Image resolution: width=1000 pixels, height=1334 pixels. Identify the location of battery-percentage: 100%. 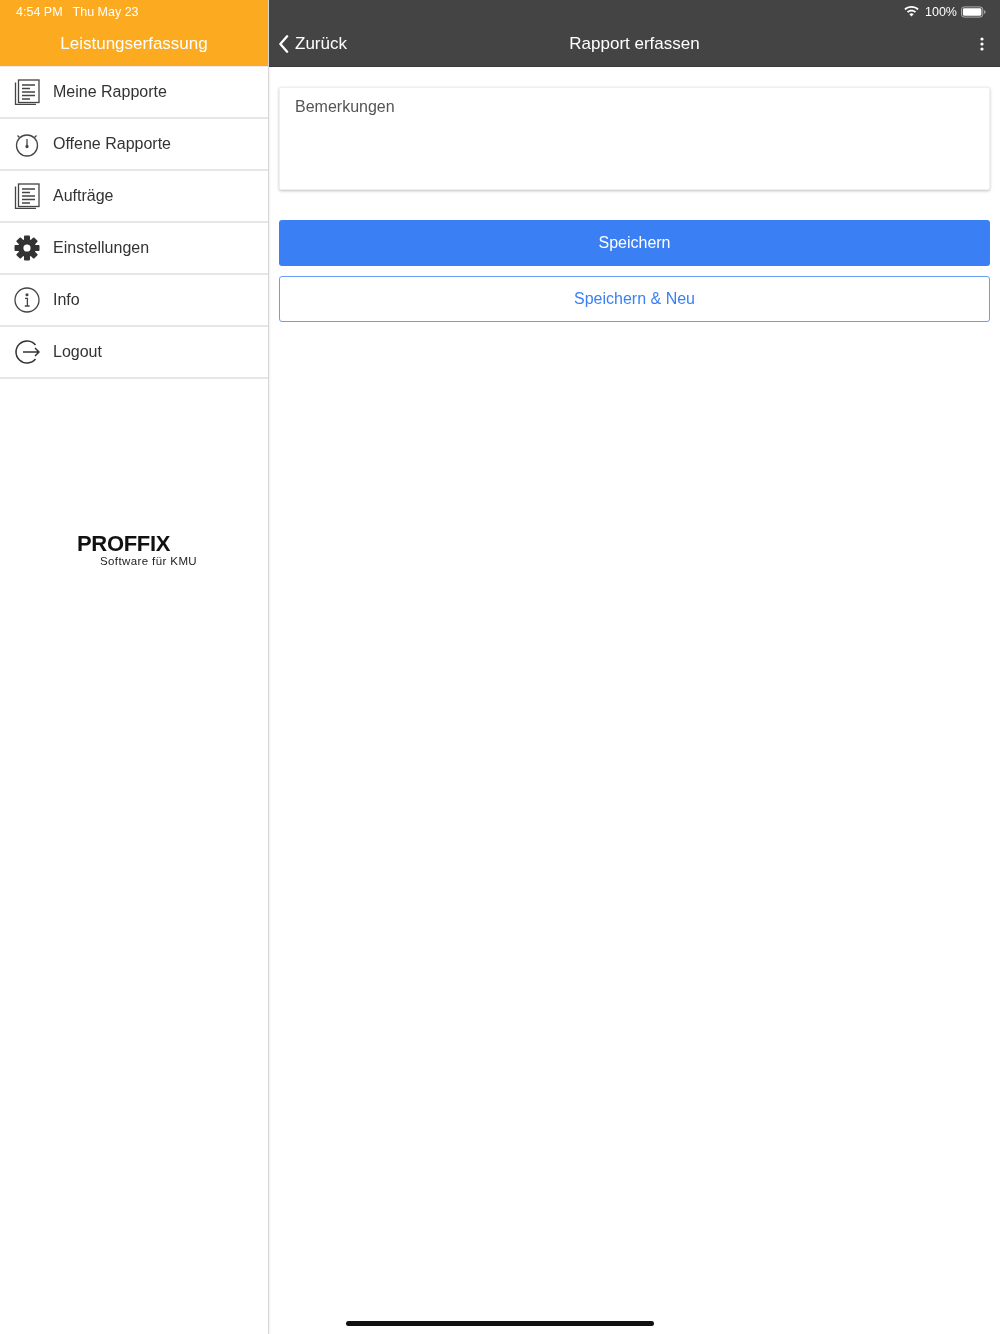
(941, 11).